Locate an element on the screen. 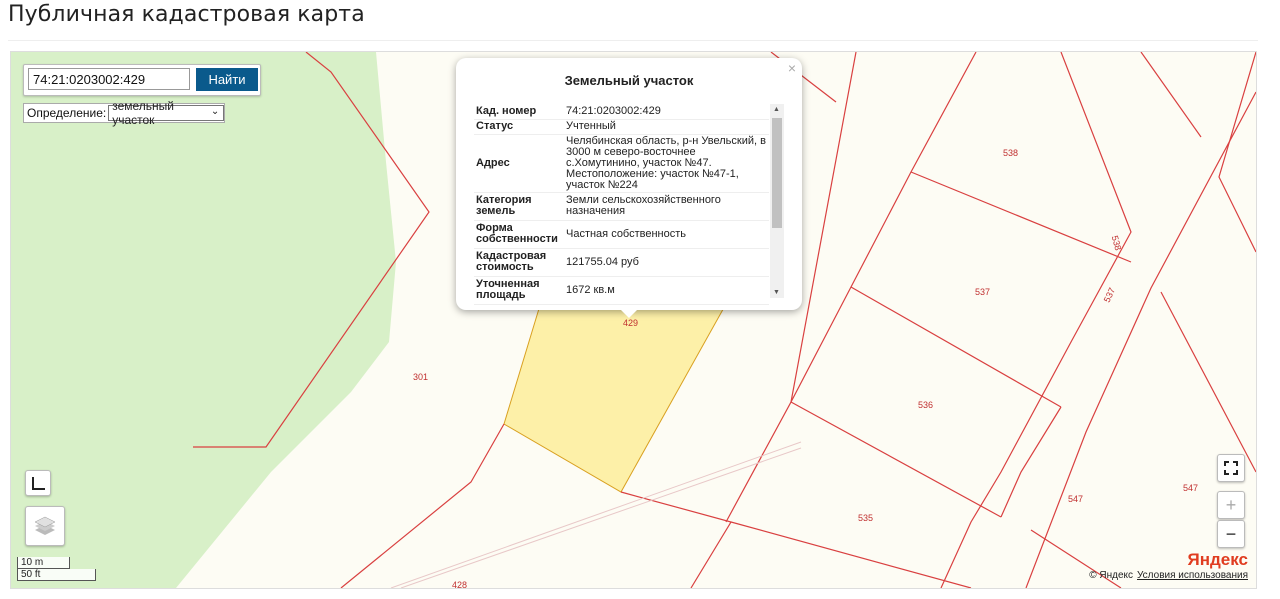 The width and height of the screenshot is (1280, 599). row-key: Кадастровая стоимость is located at coordinates (519, 262).